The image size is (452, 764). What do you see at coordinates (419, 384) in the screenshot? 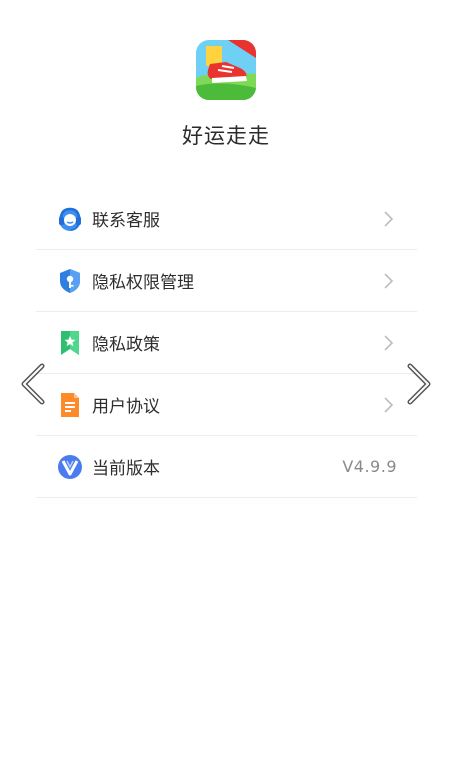
I see `nav-next-arrow` at bounding box center [419, 384].